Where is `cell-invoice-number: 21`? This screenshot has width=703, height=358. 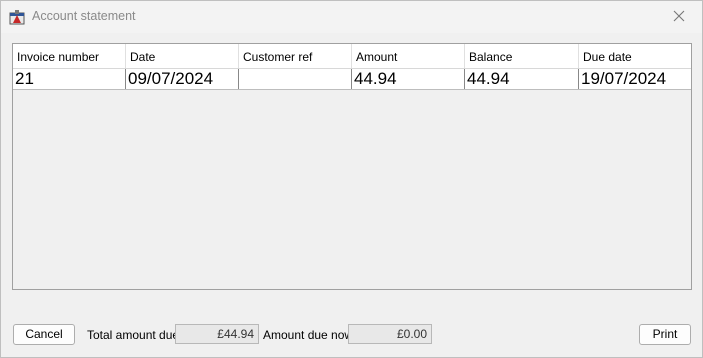 cell-invoice-number: 21 is located at coordinates (69, 79).